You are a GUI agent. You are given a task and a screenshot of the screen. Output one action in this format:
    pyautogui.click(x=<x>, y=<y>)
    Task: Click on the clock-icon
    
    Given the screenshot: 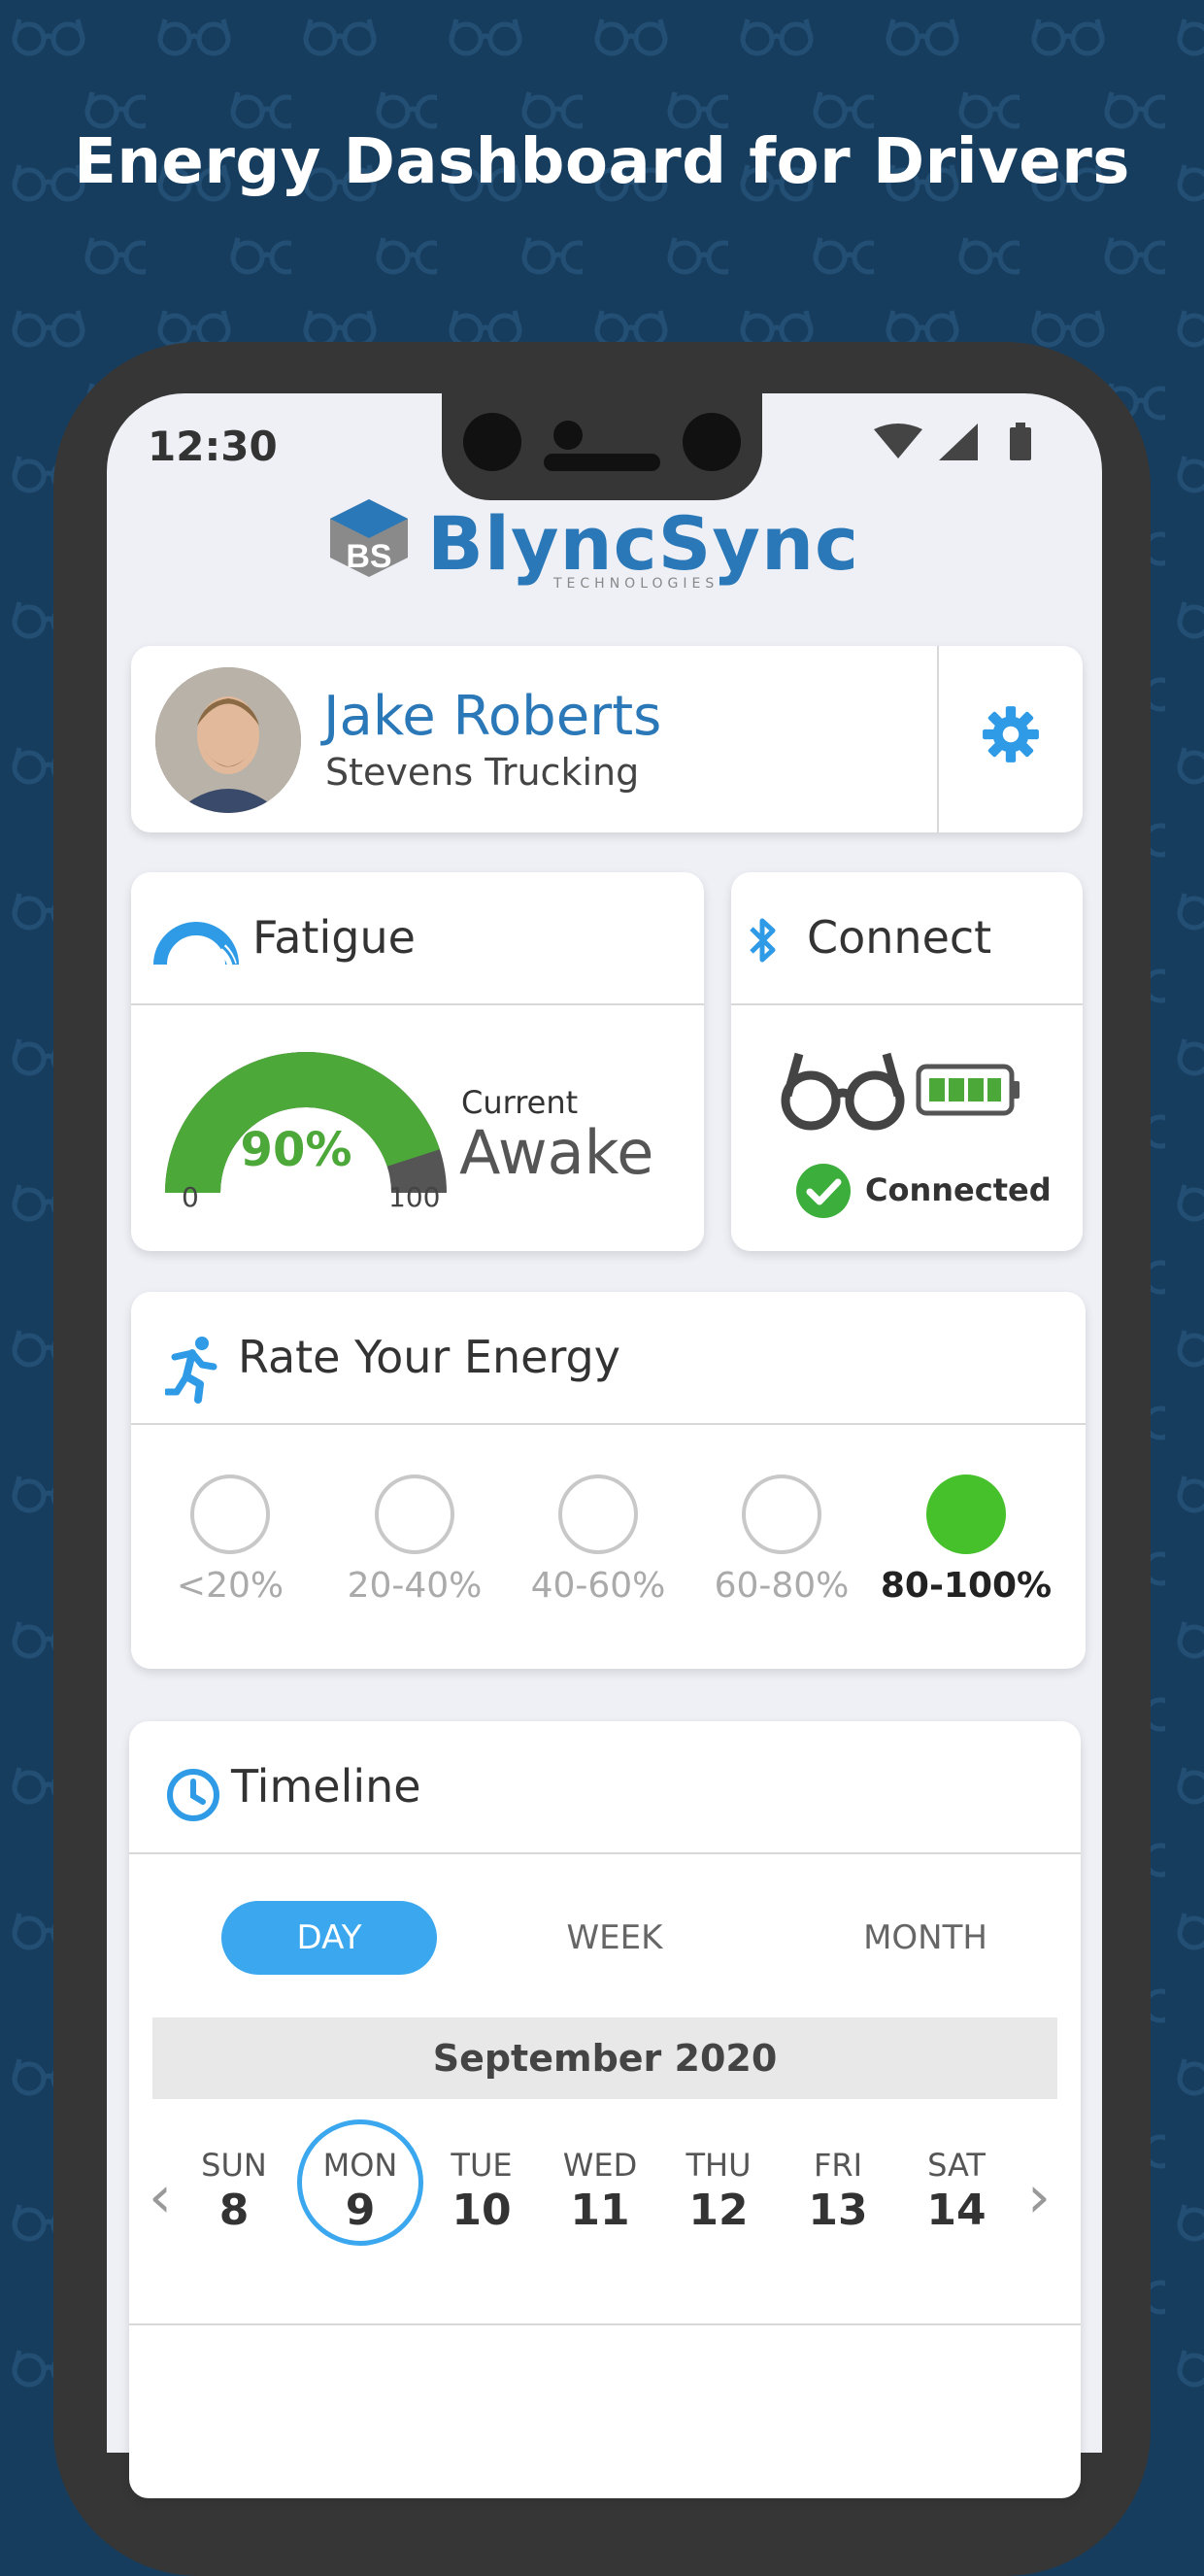 What is the action you would take?
    pyautogui.click(x=193, y=1795)
    